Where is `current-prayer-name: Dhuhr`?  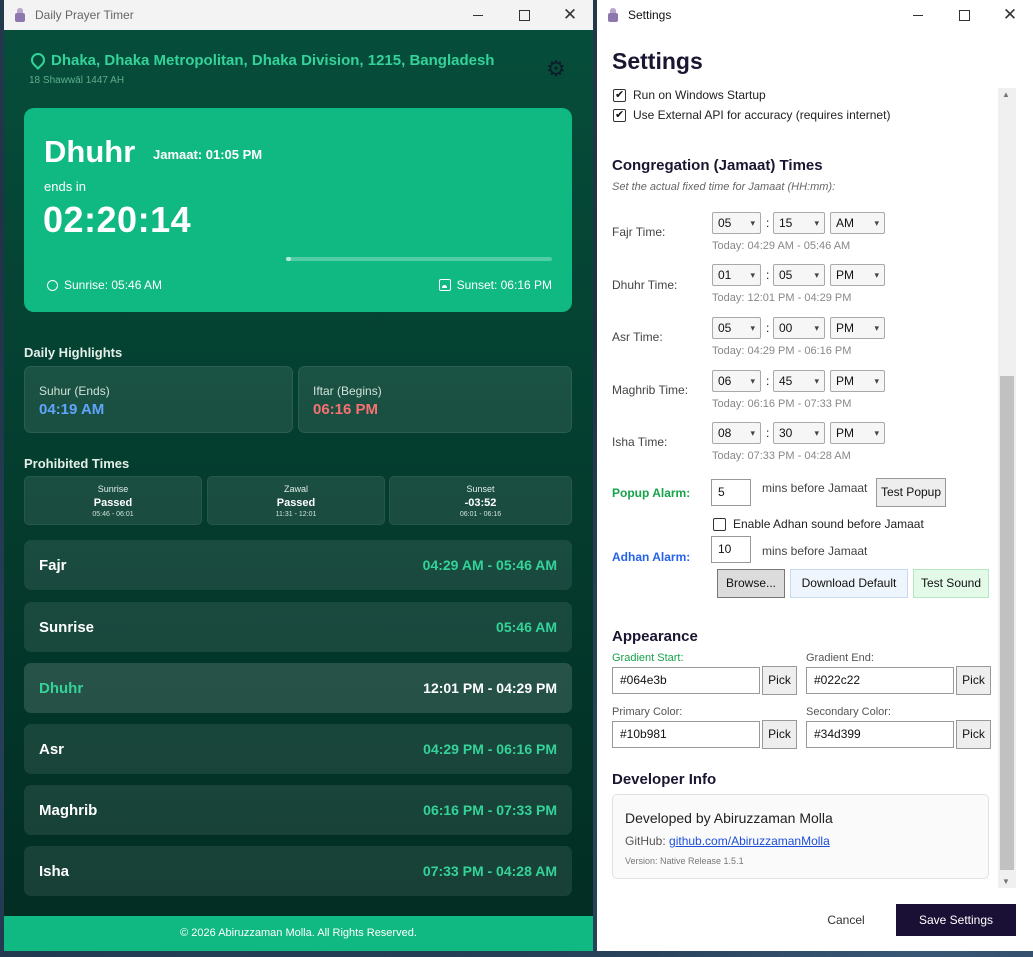
current-prayer-name: Dhuhr is located at coordinates (90, 151).